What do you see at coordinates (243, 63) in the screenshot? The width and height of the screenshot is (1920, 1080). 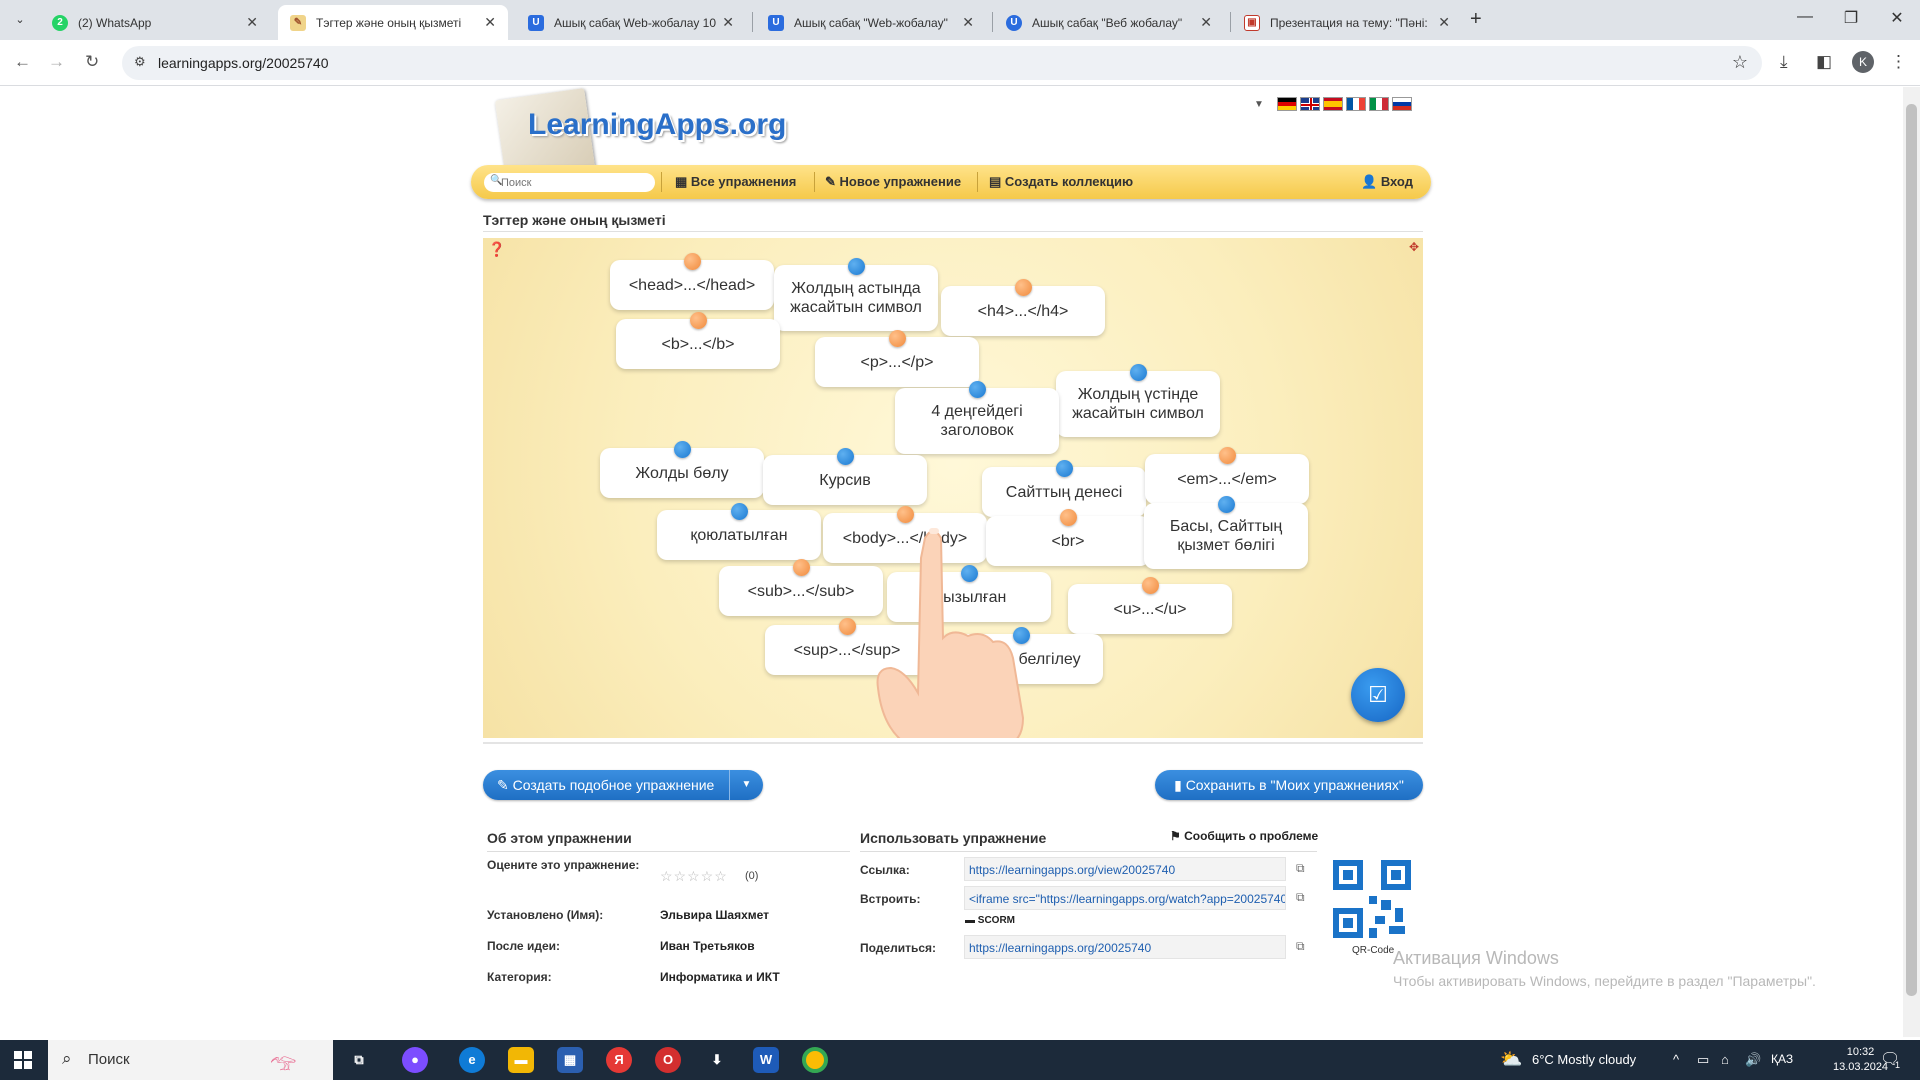 I see `address-url: learningapps.org/20025740` at bounding box center [243, 63].